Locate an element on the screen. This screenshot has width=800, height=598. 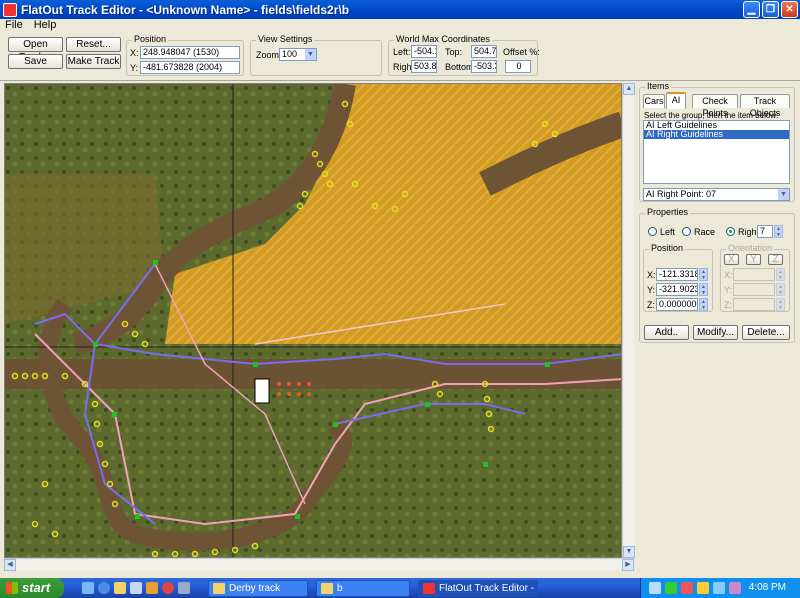
orient-x-spinner: ▲ ▼ is located at coordinates (780, 274).